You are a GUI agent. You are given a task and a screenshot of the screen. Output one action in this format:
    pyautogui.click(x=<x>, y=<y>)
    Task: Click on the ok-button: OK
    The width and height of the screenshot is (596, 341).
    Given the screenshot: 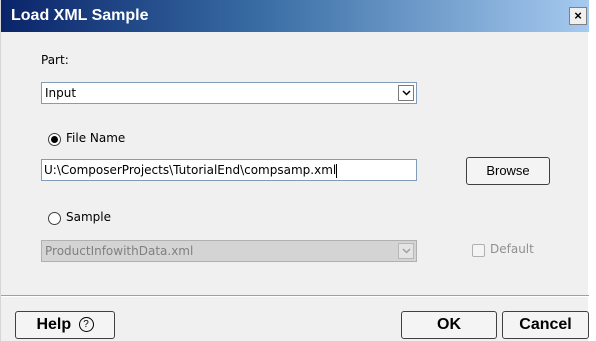 What is the action you would take?
    pyautogui.click(x=449, y=325)
    